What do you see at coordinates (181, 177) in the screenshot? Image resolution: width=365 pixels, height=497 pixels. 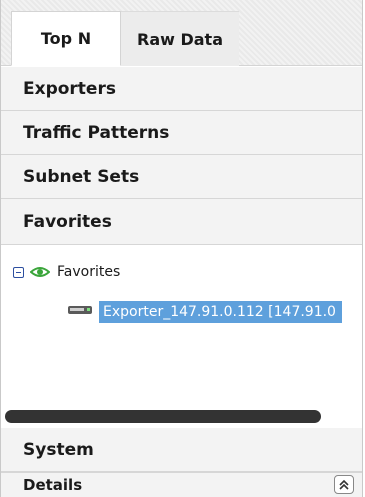 I see `section-subnet-sets: Subnet Sets` at bounding box center [181, 177].